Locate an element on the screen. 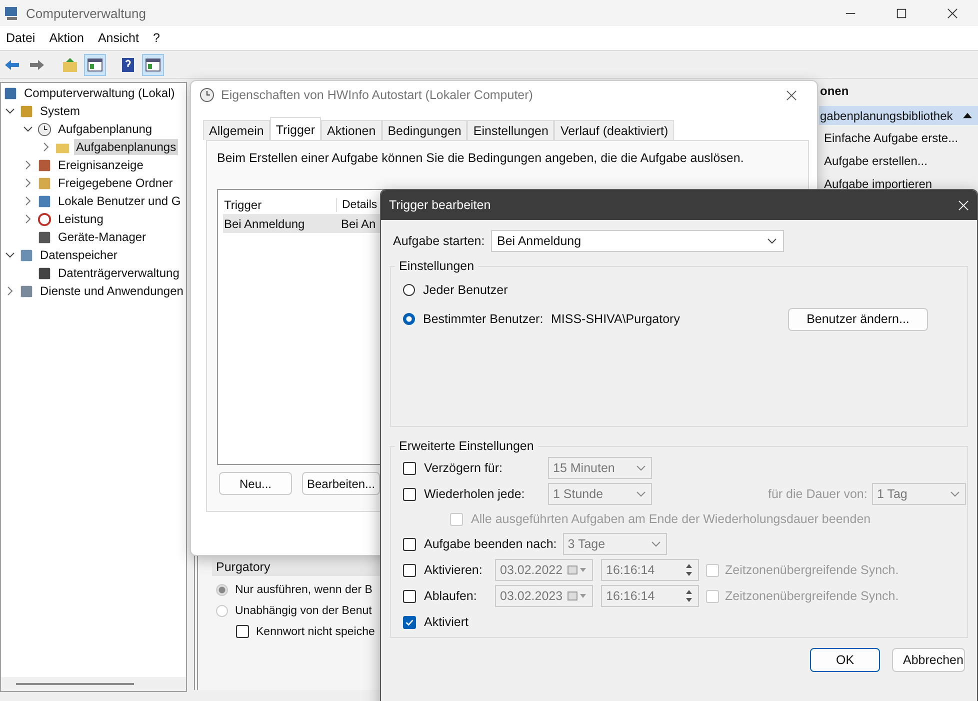  dialog-title: Eigenschaften von HWInfo Autostart (Lokaler Computer) is located at coordinates (377, 95).